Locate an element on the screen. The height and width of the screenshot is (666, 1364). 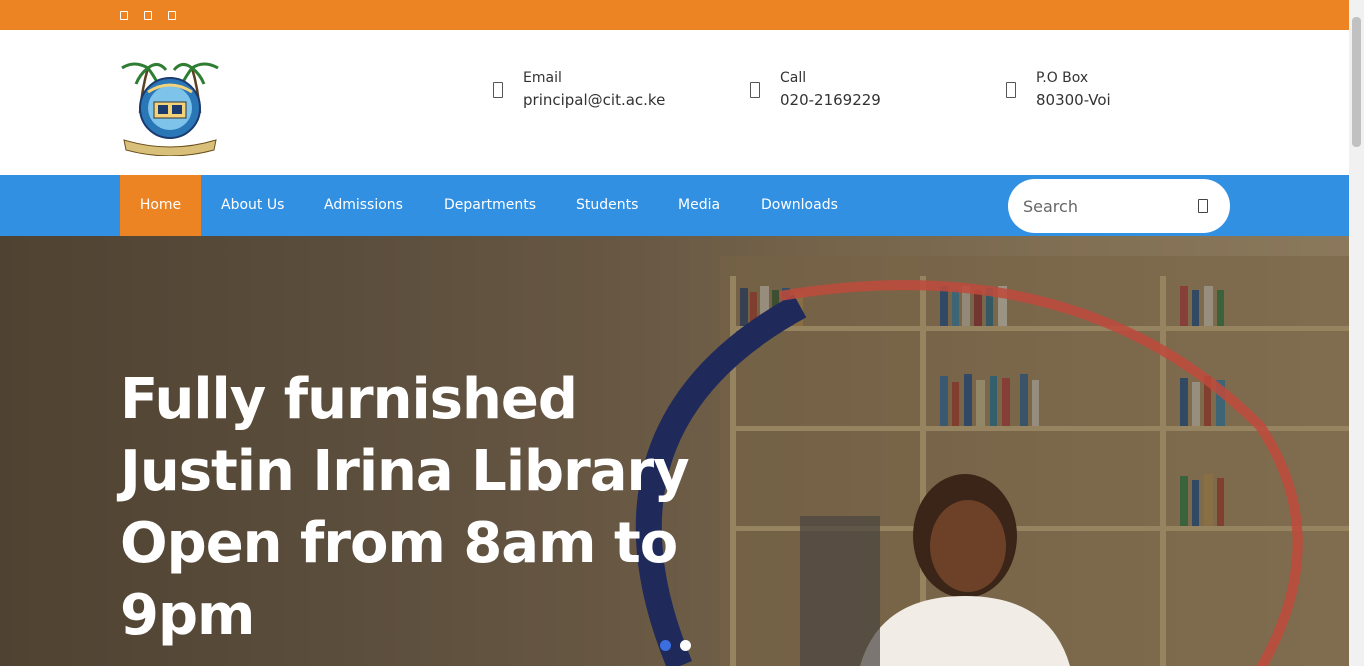
instagram-icon is located at coordinates (172, 15).